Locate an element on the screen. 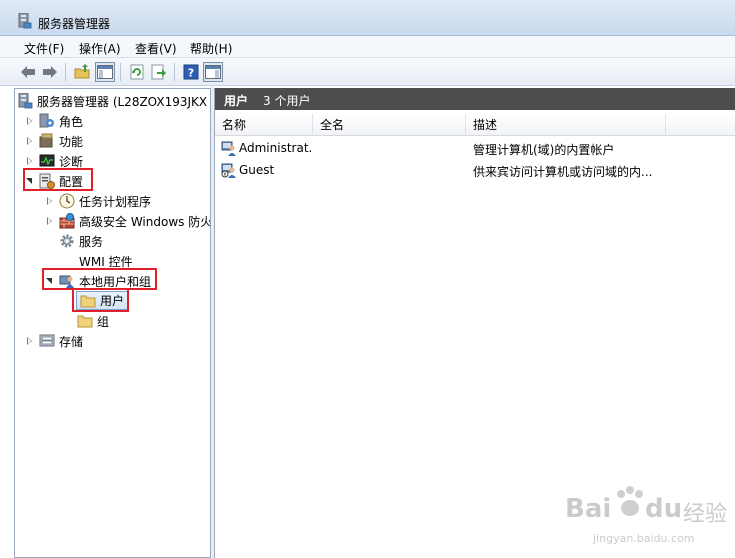  tree-item-configuration: 配置 is located at coordinates (54, 181).